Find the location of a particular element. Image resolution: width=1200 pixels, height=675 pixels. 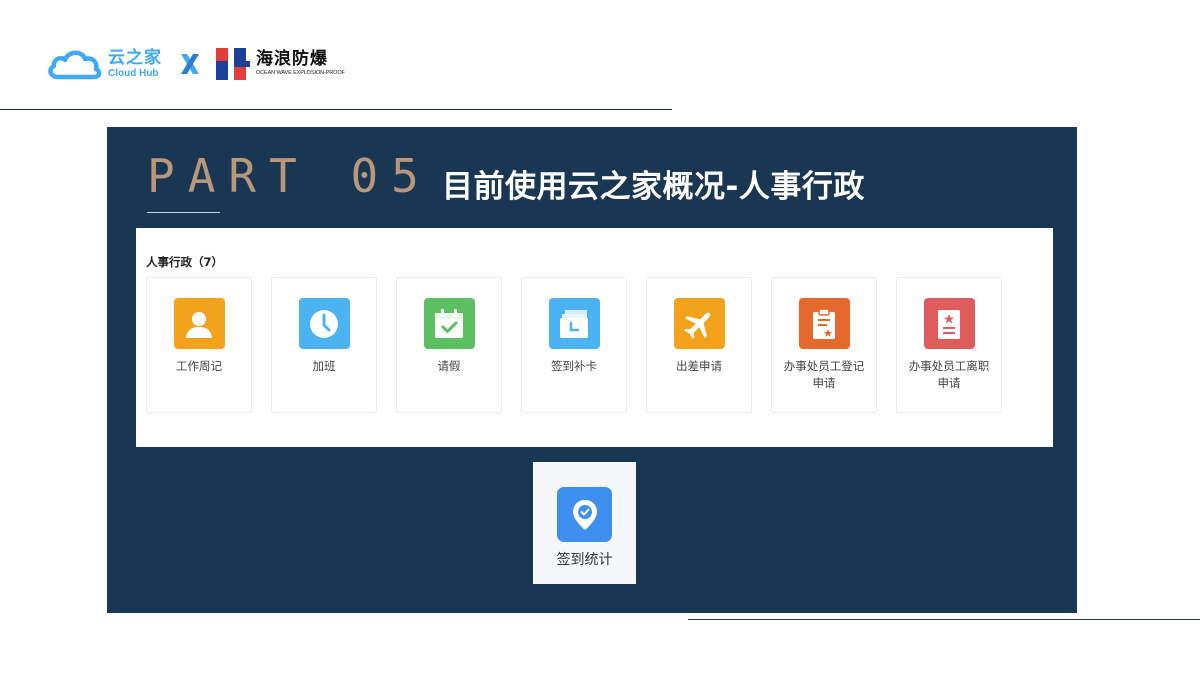

cloud-icon is located at coordinates (75, 65).